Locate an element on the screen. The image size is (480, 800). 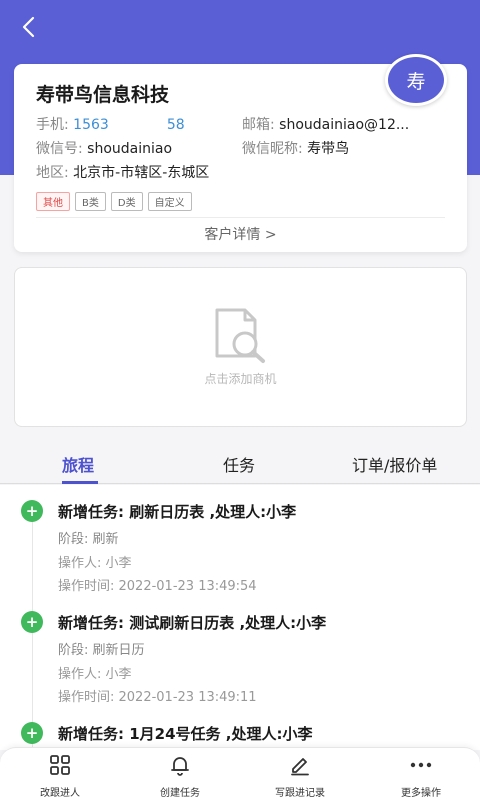
tag-list: 其他 B类 D类 自定义 is located at coordinates (114, 201).